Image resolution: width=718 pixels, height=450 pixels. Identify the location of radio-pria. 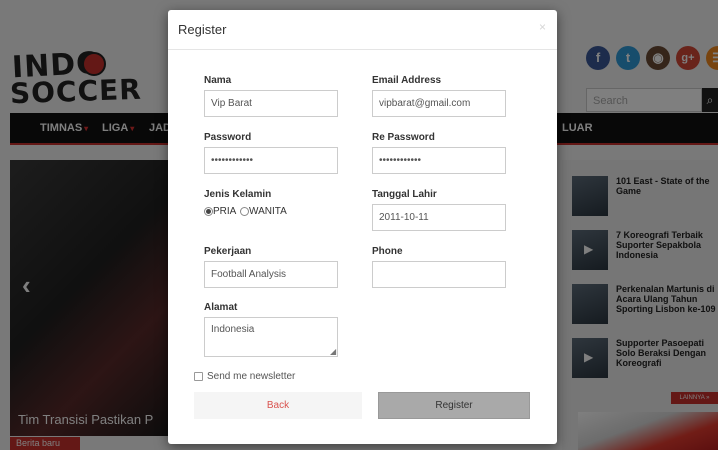
(208, 211).